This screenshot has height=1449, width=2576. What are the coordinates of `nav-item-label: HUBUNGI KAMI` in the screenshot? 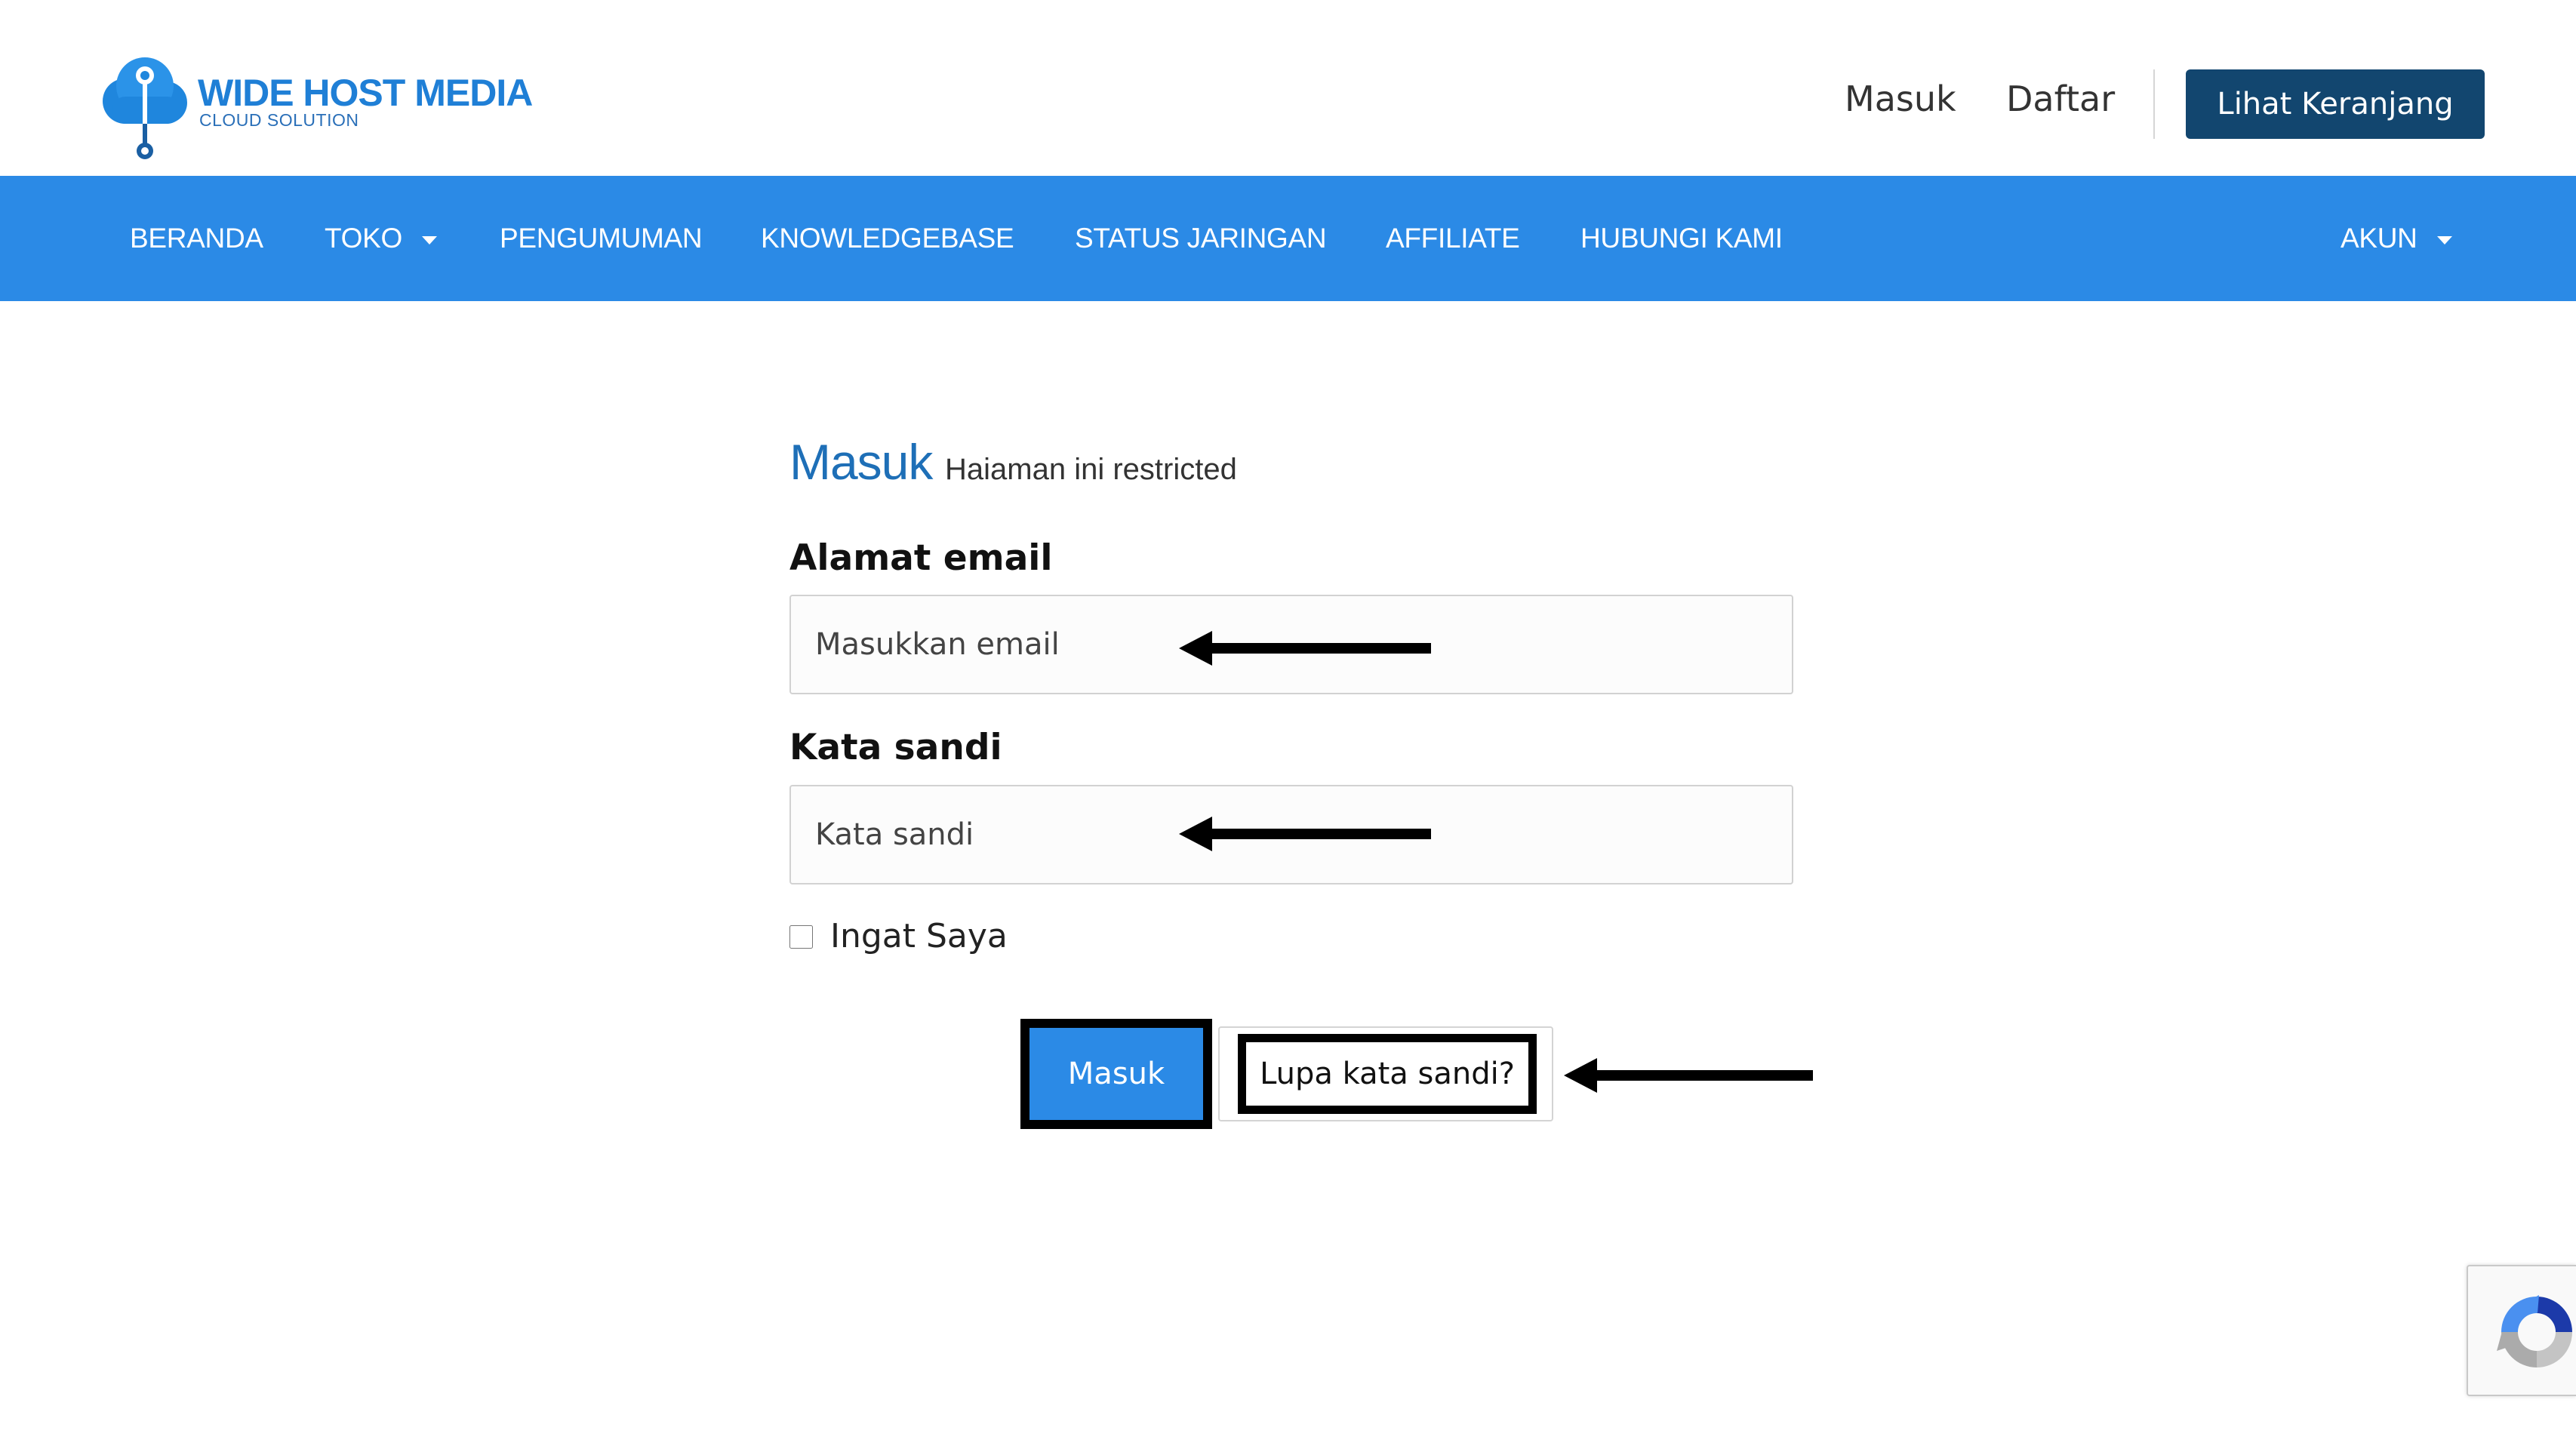 It's located at (1681, 238).